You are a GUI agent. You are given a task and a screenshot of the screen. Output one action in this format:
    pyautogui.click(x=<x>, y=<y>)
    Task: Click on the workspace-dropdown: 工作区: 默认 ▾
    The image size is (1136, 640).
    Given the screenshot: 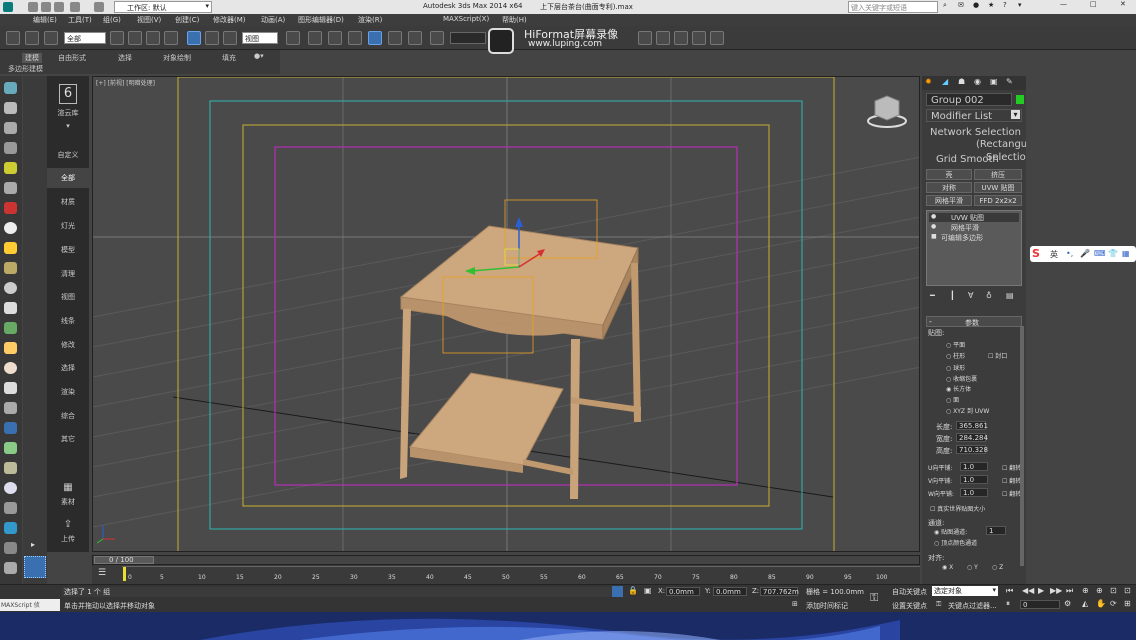 What is the action you would take?
    pyautogui.click(x=163, y=7)
    